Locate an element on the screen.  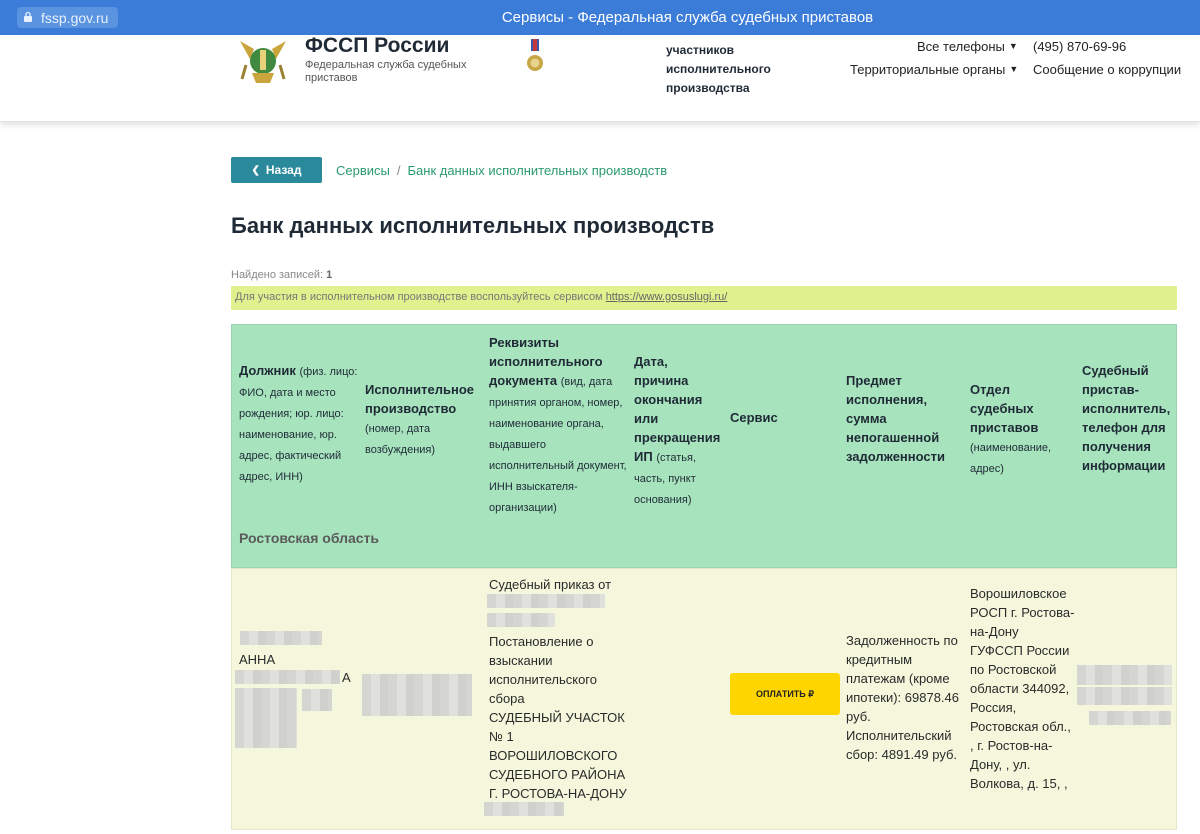
phone-number: (495) 870-69-96 is located at coordinates (1079, 46).